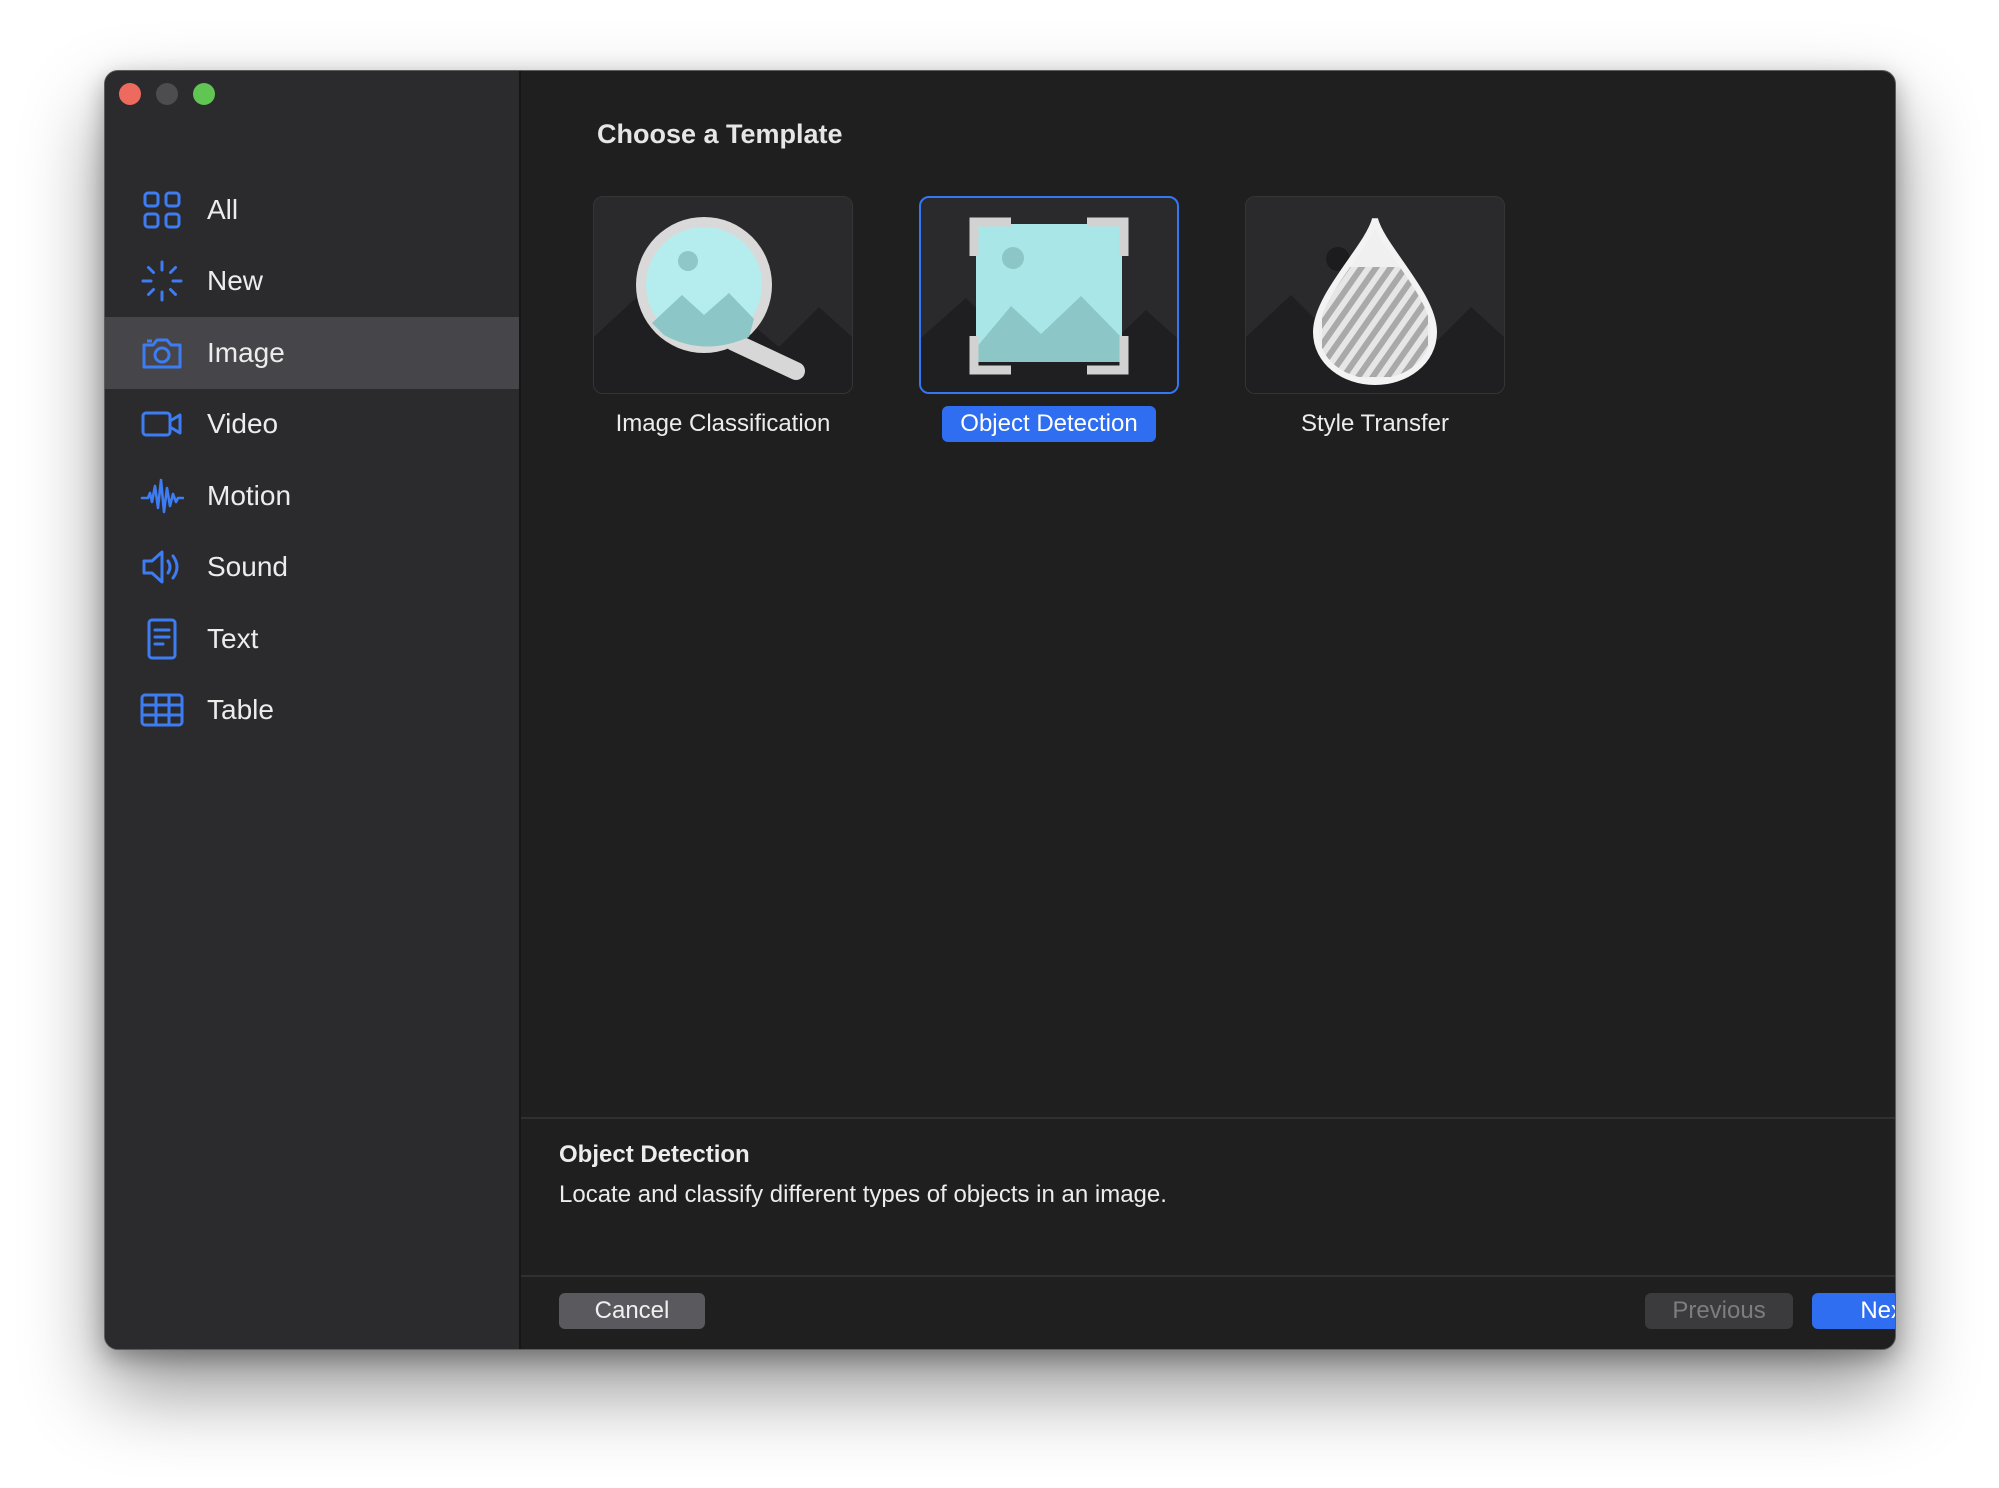 This screenshot has height=1488, width=1999. I want to click on document-icon, so click(162, 639).